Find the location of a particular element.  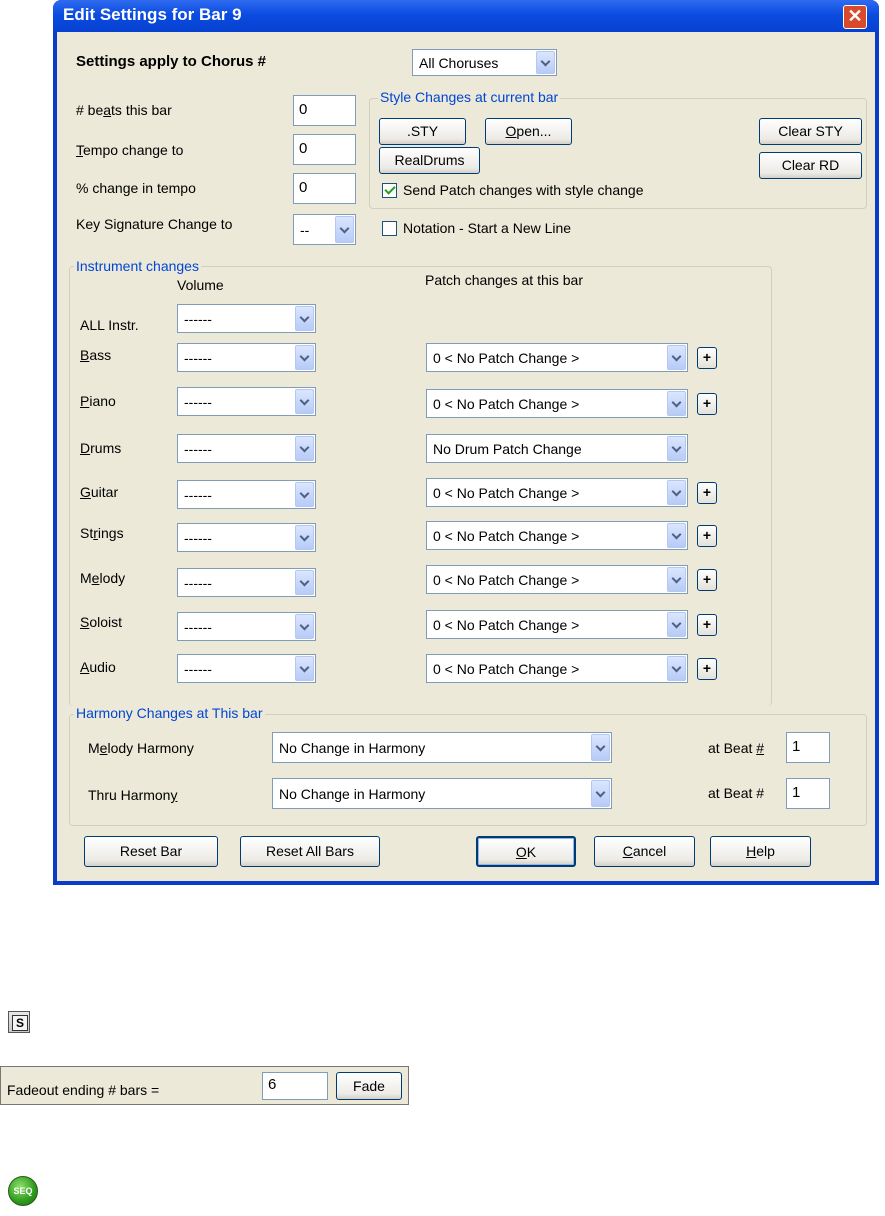

clear-rd-button: Clear RD is located at coordinates (810, 165).